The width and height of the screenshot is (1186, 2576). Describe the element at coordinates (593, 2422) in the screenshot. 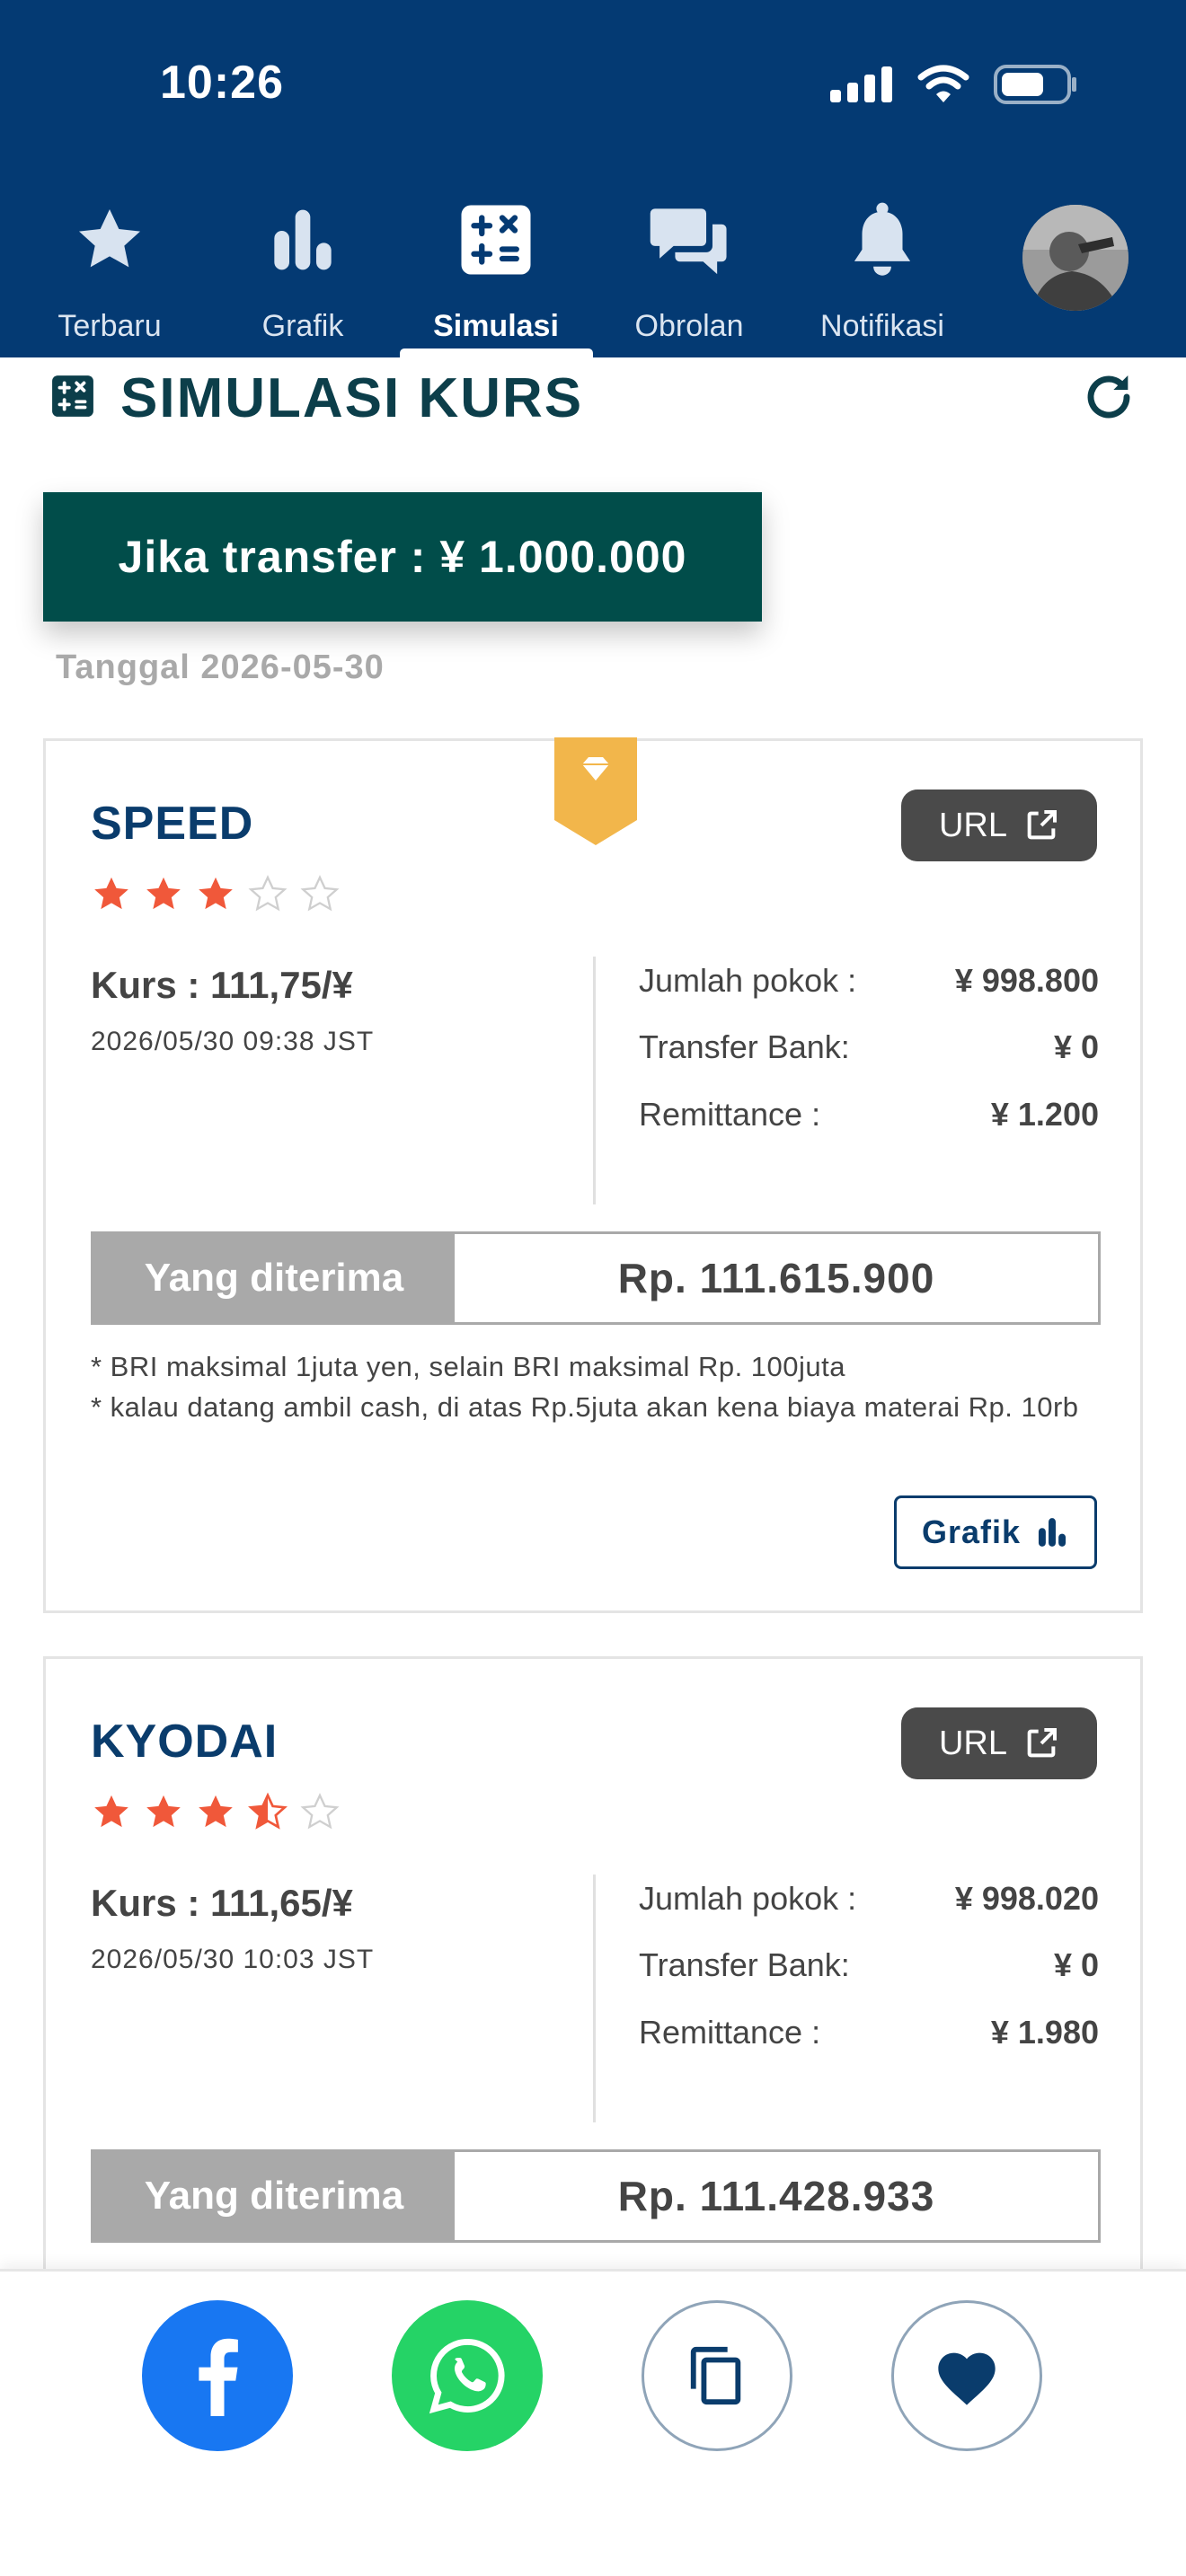

I see `share-bar` at that location.